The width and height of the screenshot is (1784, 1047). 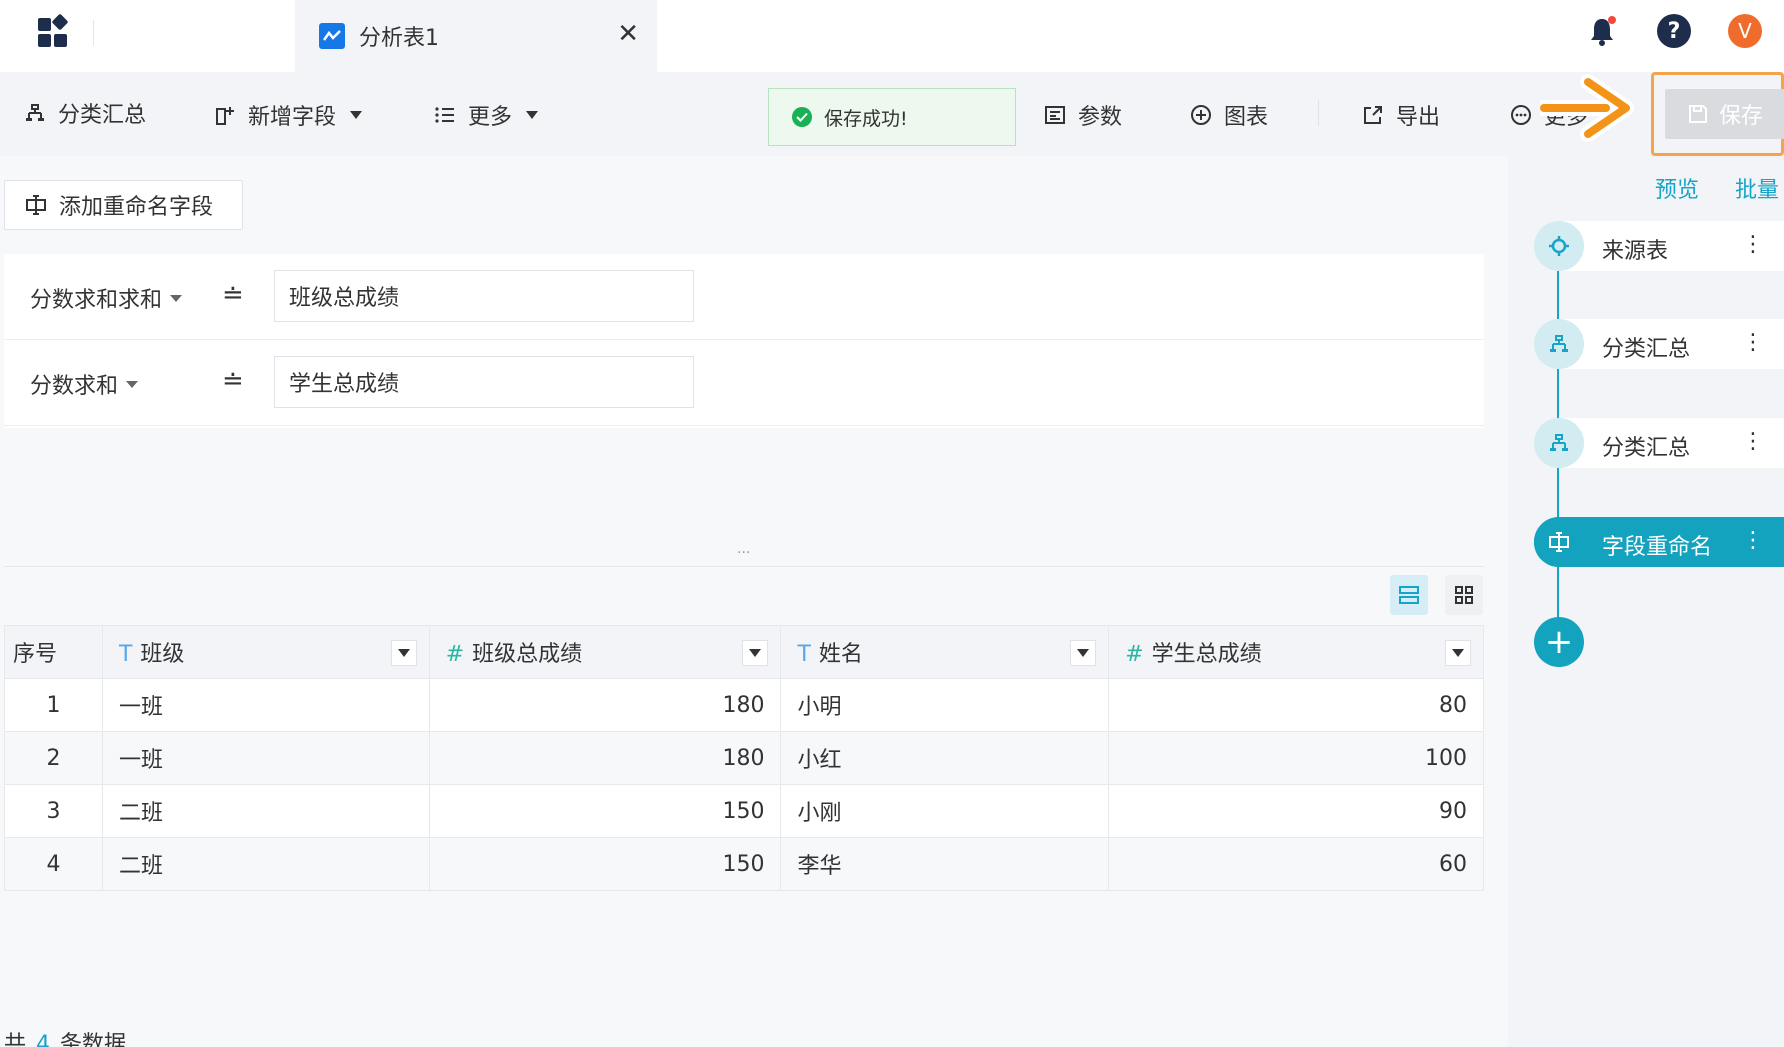 What do you see at coordinates (605, 811) in the screenshot?
I see `table-cell: 150` at bounding box center [605, 811].